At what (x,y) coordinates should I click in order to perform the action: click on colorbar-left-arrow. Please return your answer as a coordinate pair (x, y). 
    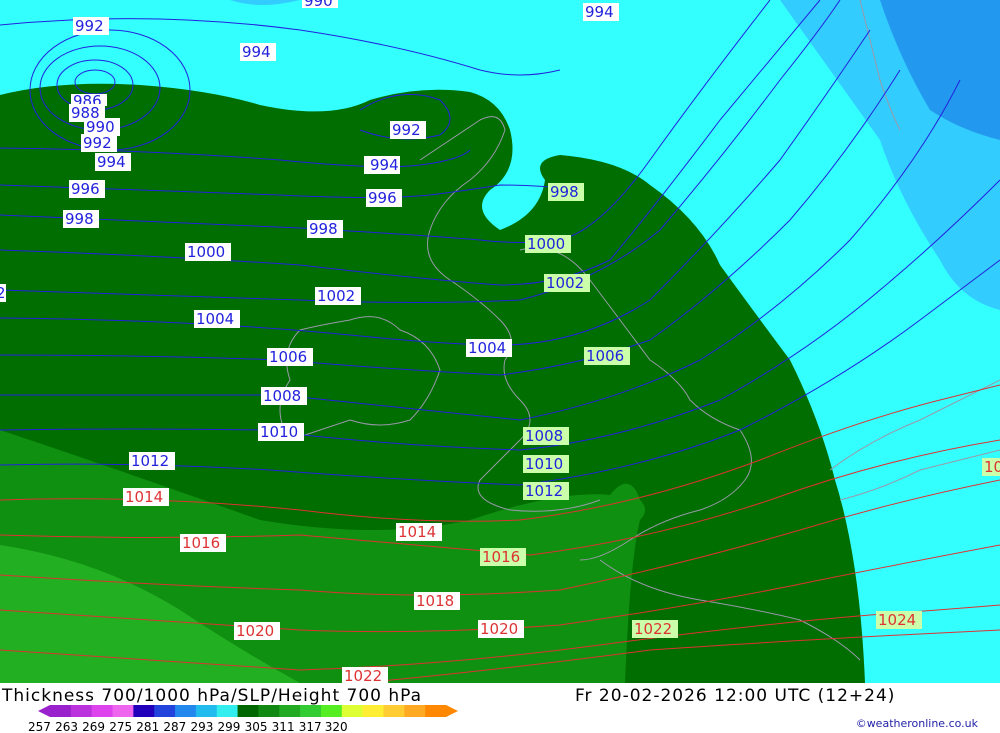
    Looking at the image, I should click on (44, 711).